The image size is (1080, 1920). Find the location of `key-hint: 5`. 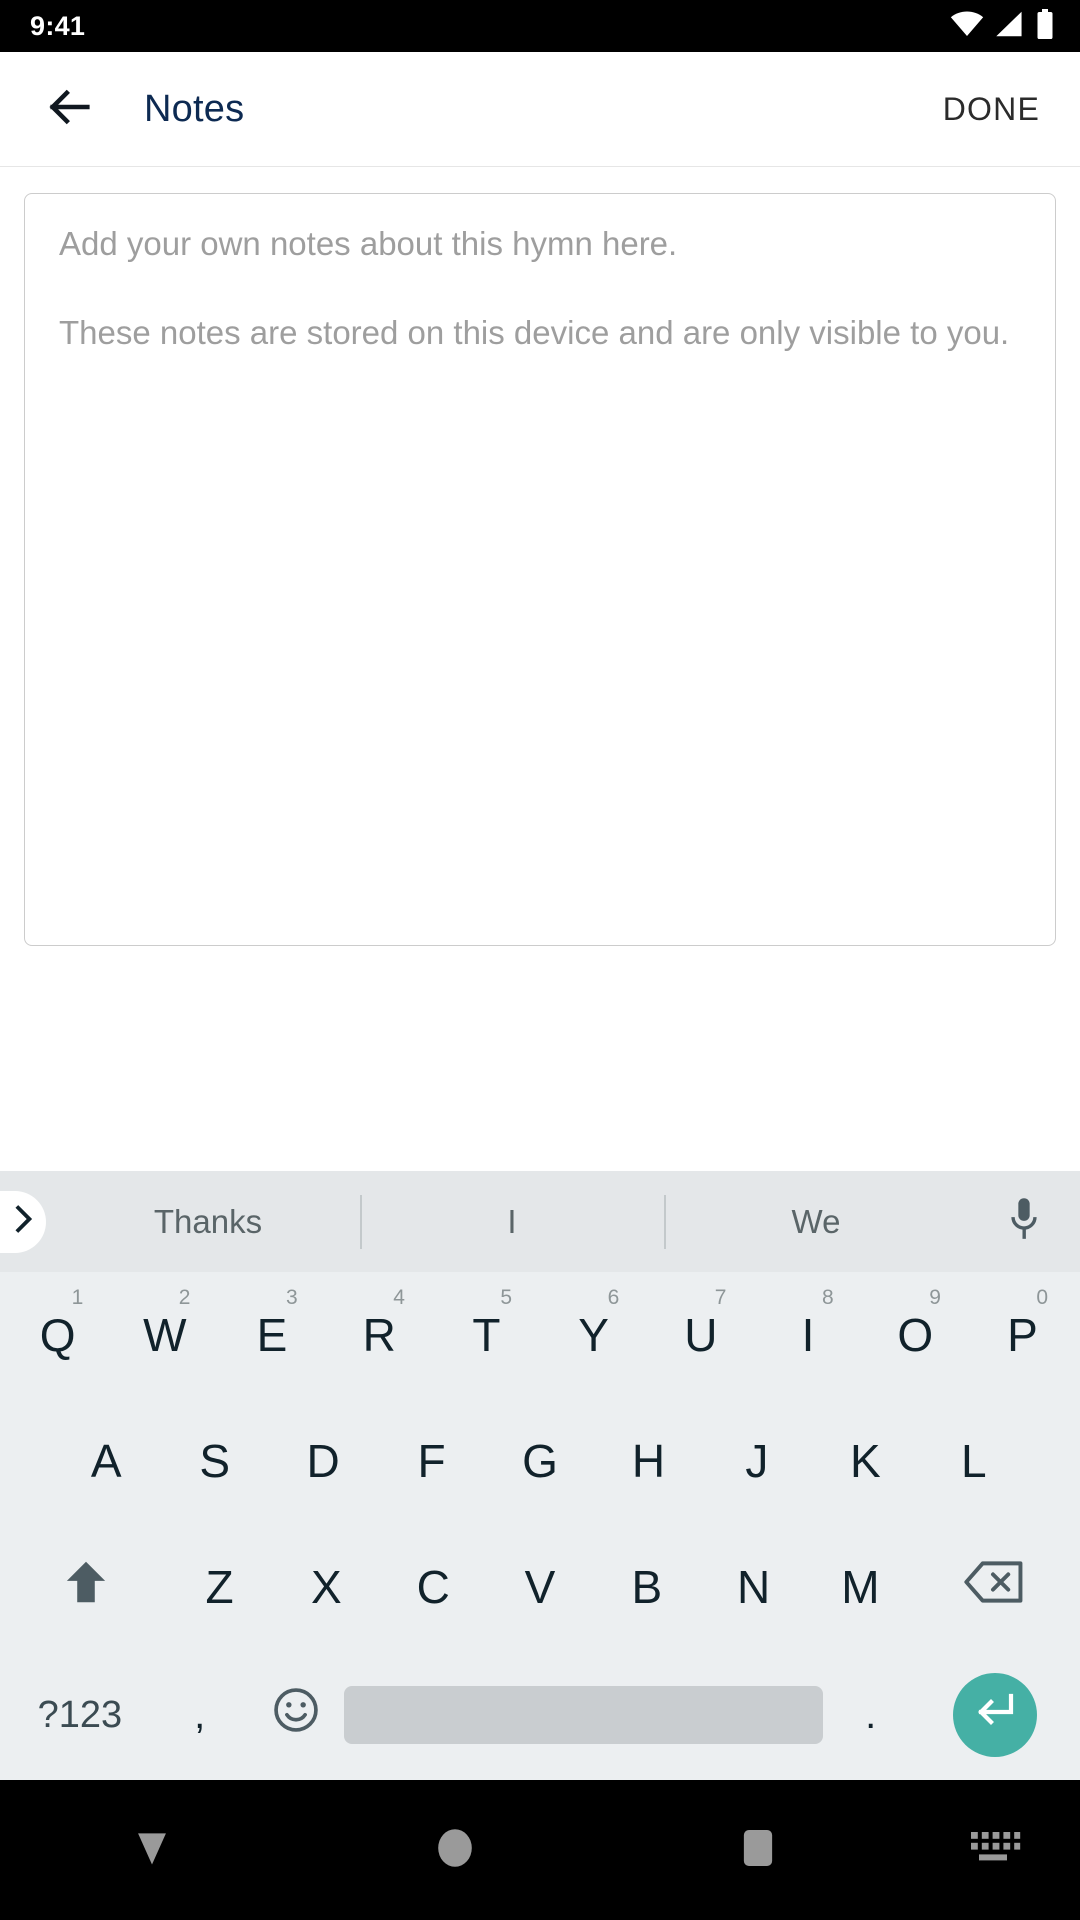

key-hint: 5 is located at coordinates (506, 1297).